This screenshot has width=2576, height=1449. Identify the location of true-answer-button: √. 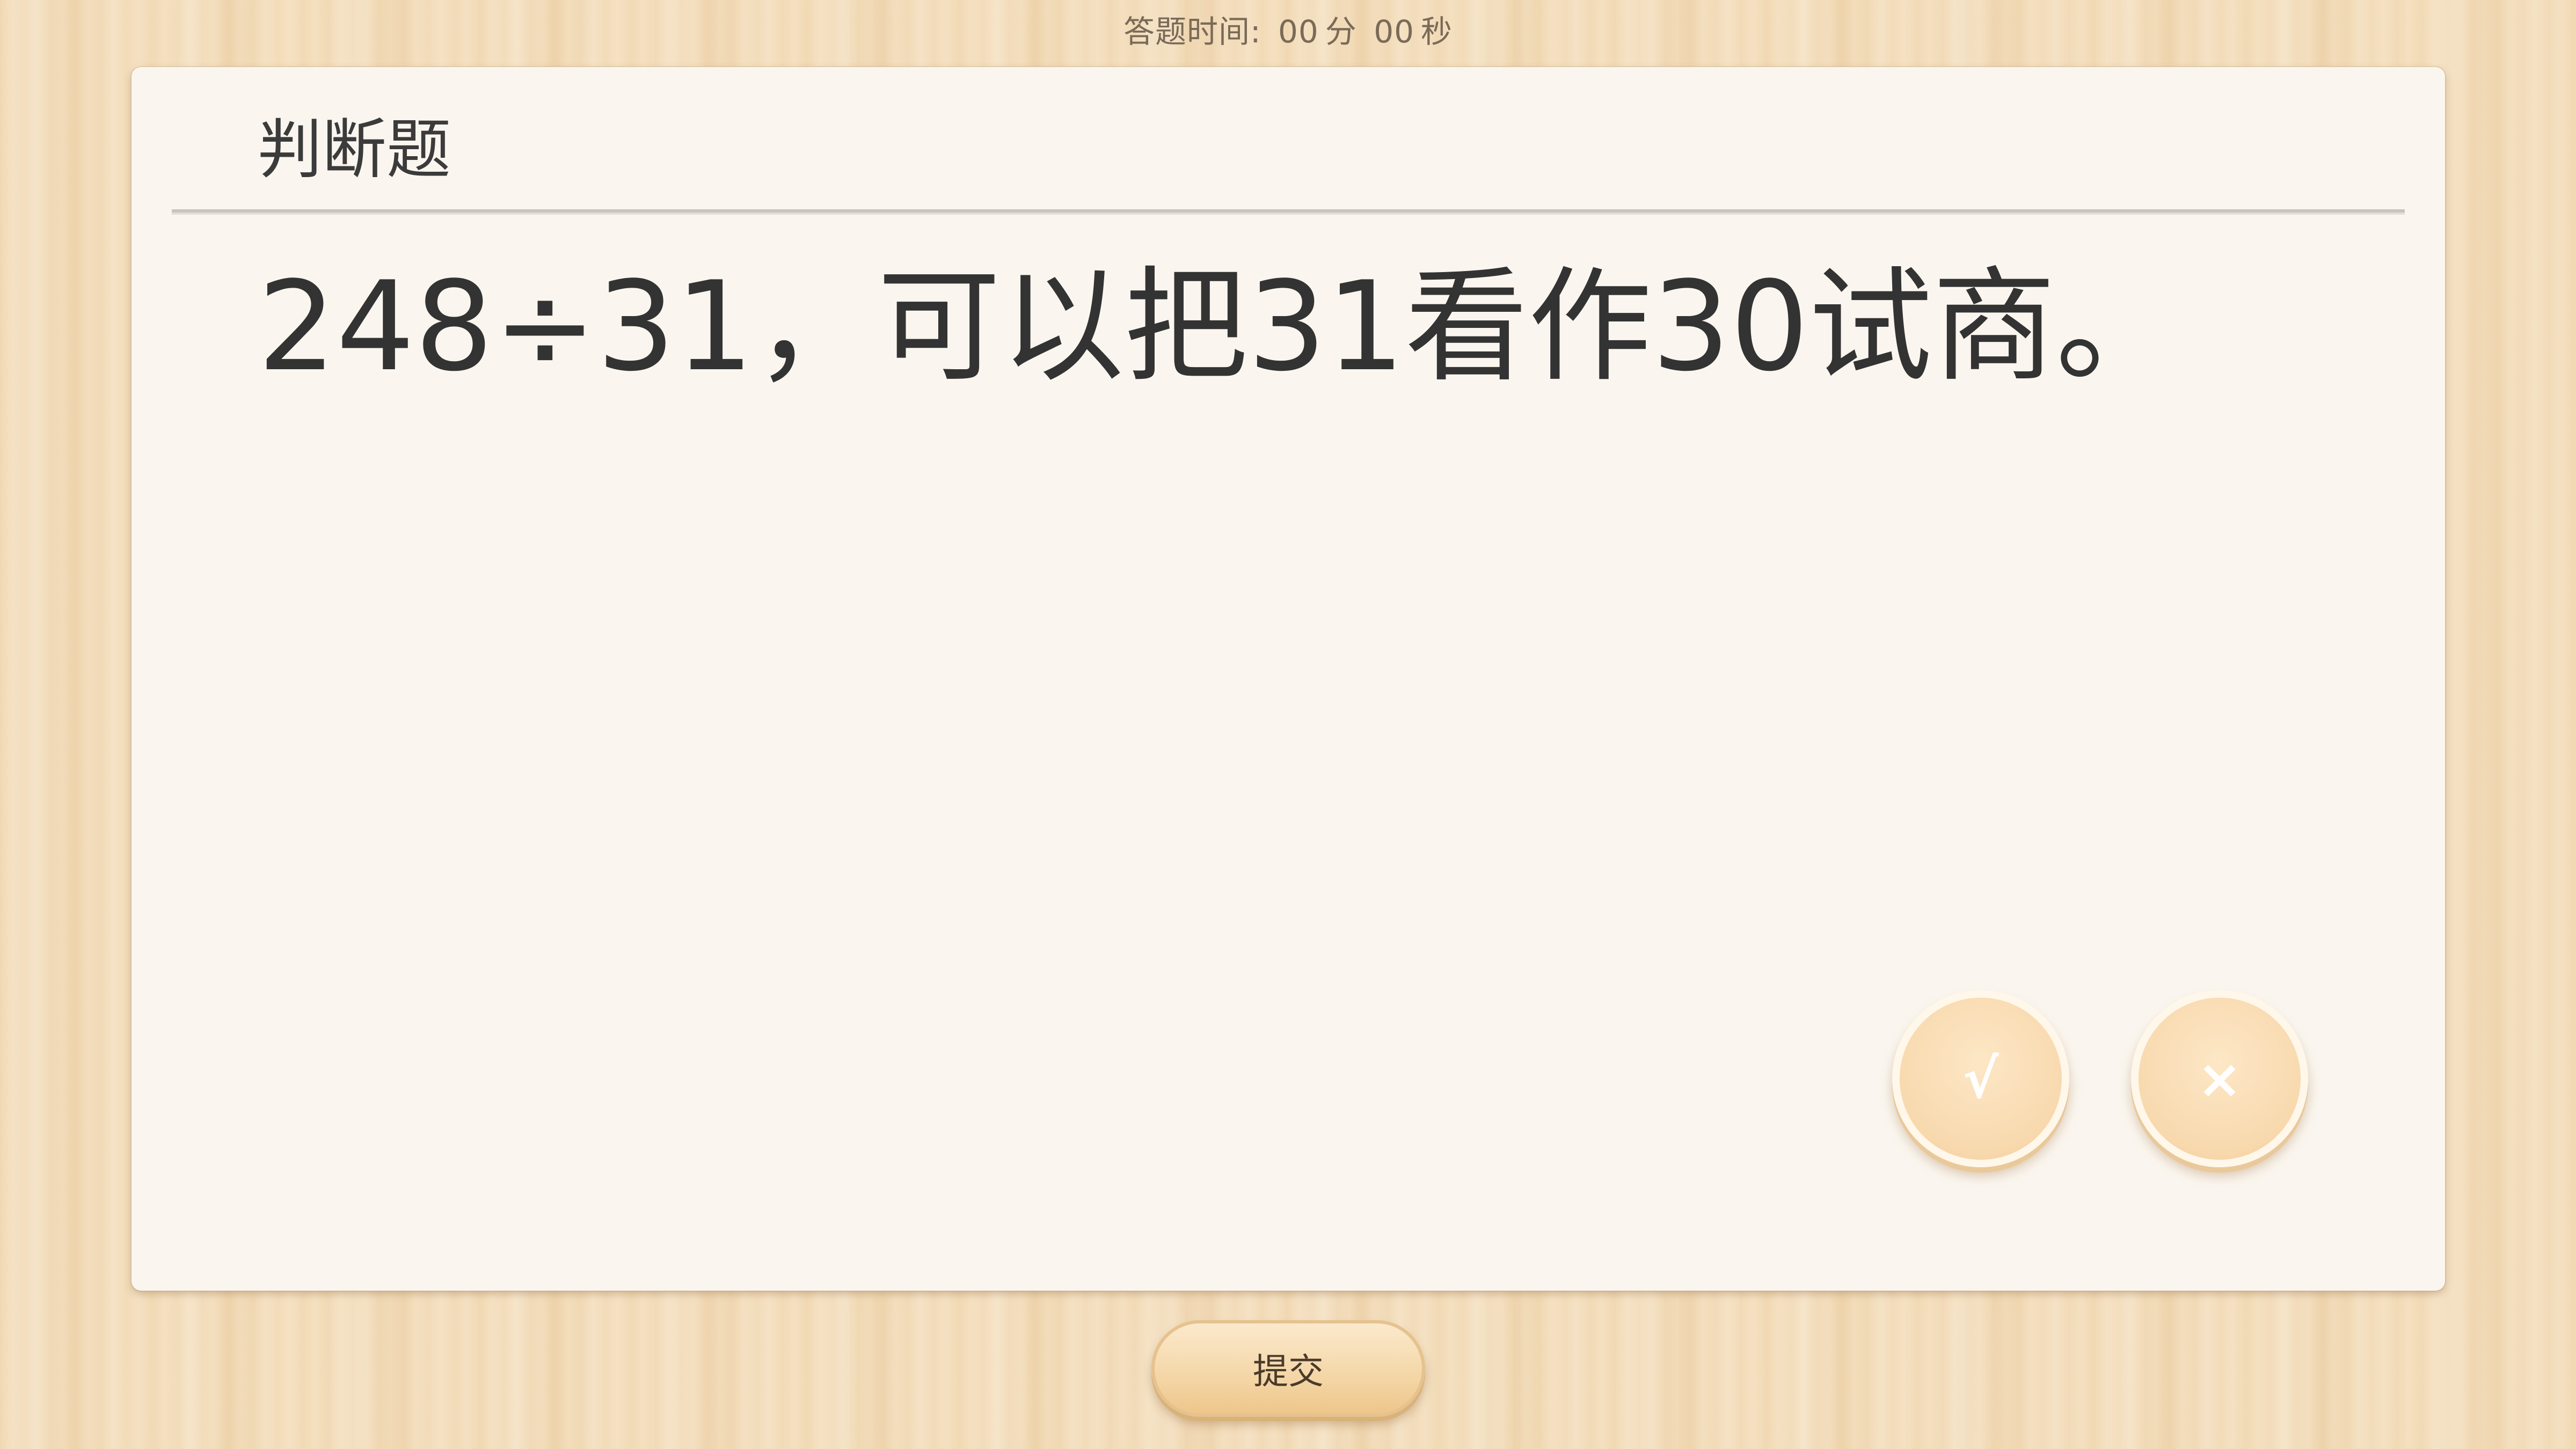
(1980, 1078).